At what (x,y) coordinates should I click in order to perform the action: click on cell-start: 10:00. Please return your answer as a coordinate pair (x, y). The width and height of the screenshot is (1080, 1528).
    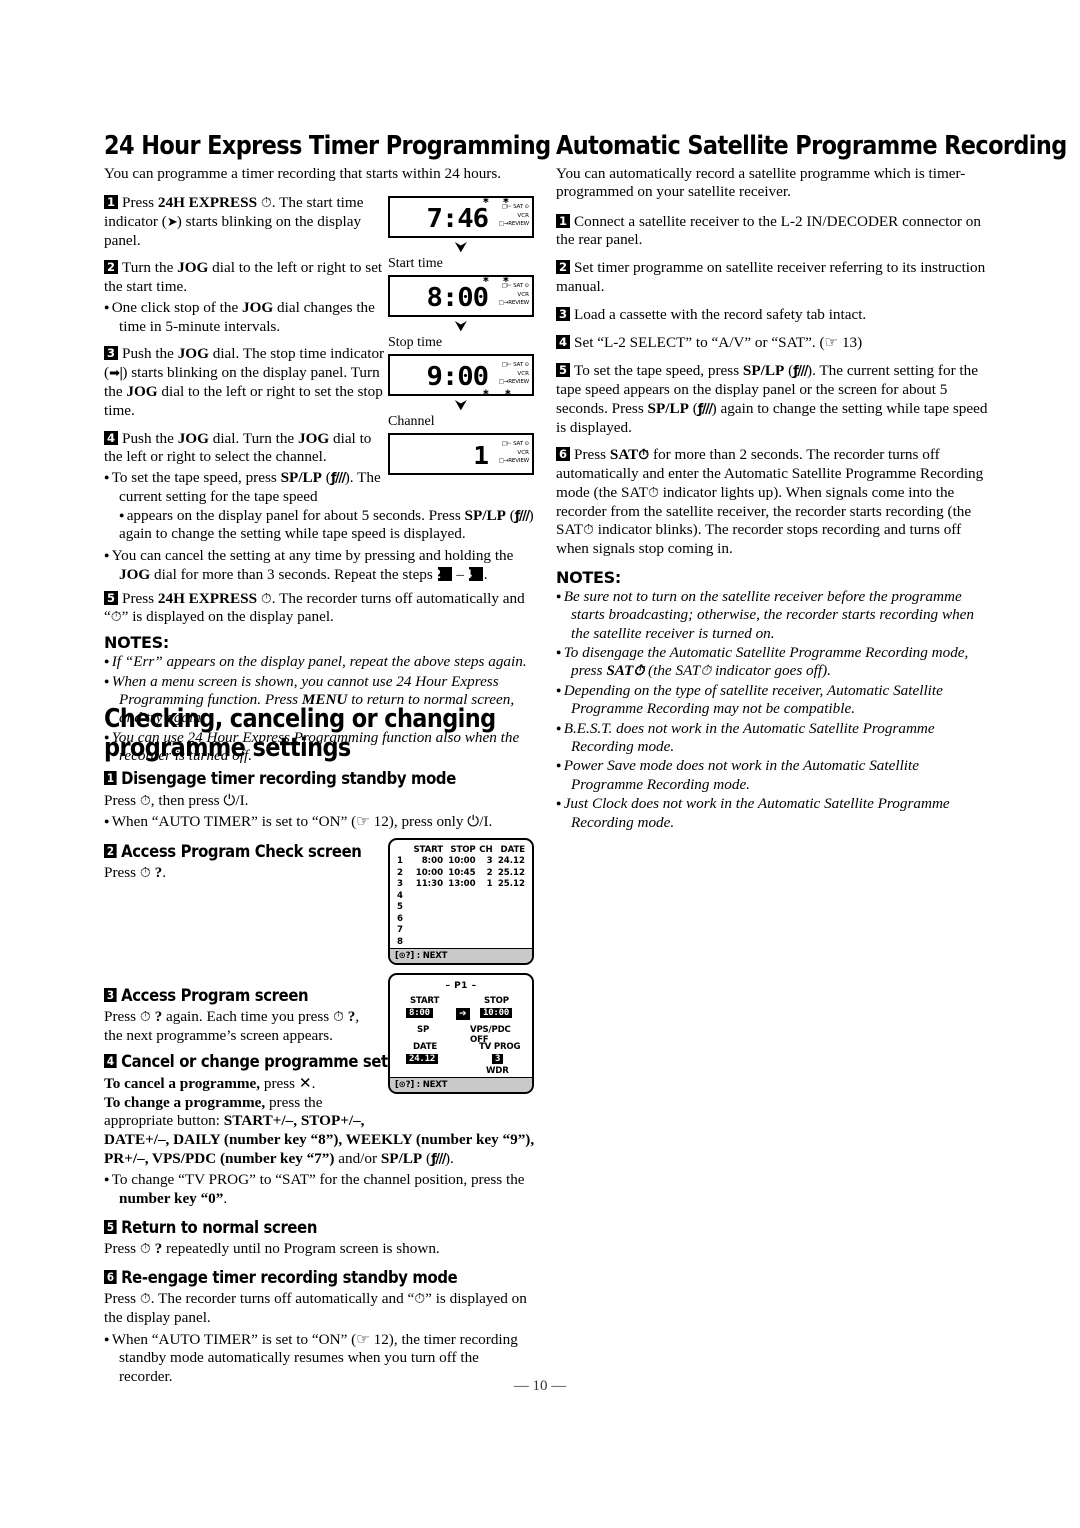
    Looking at the image, I should click on (429, 872).